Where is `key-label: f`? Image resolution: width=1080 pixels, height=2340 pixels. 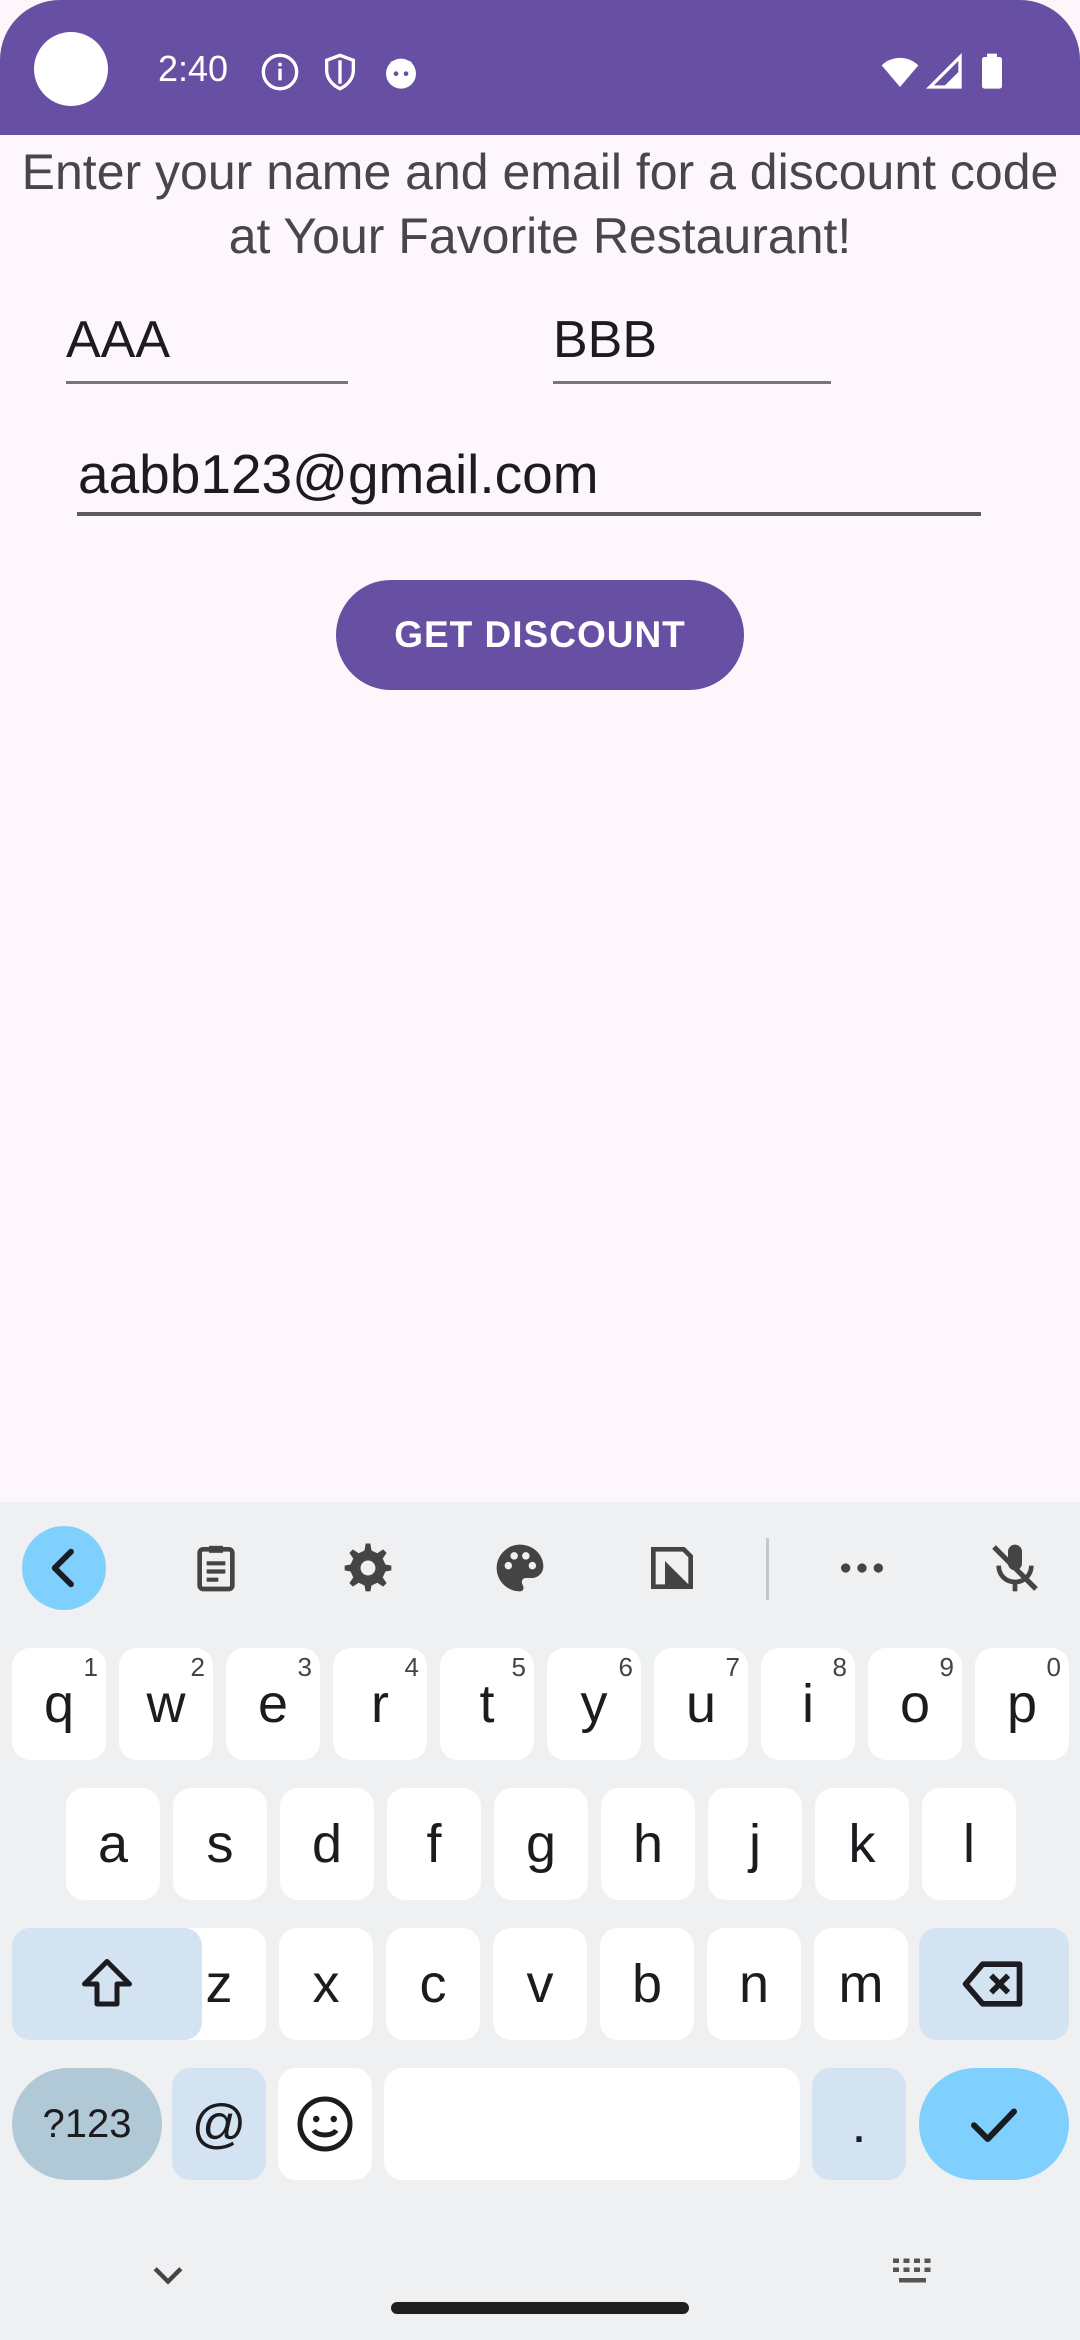 key-label: f is located at coordinates (434, 1844).